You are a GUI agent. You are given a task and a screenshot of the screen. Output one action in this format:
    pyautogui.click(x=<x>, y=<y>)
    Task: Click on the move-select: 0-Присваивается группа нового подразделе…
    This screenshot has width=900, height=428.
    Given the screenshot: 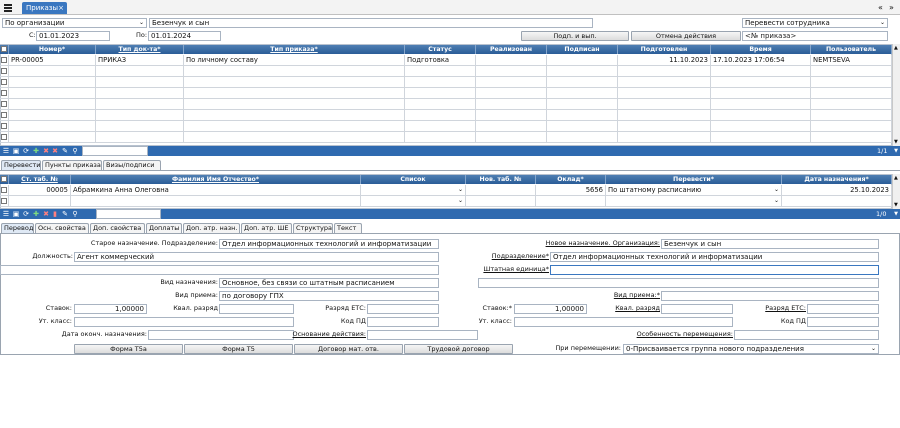 What is the action you would take?
    pyautogui.click(x=751, y=349)
    